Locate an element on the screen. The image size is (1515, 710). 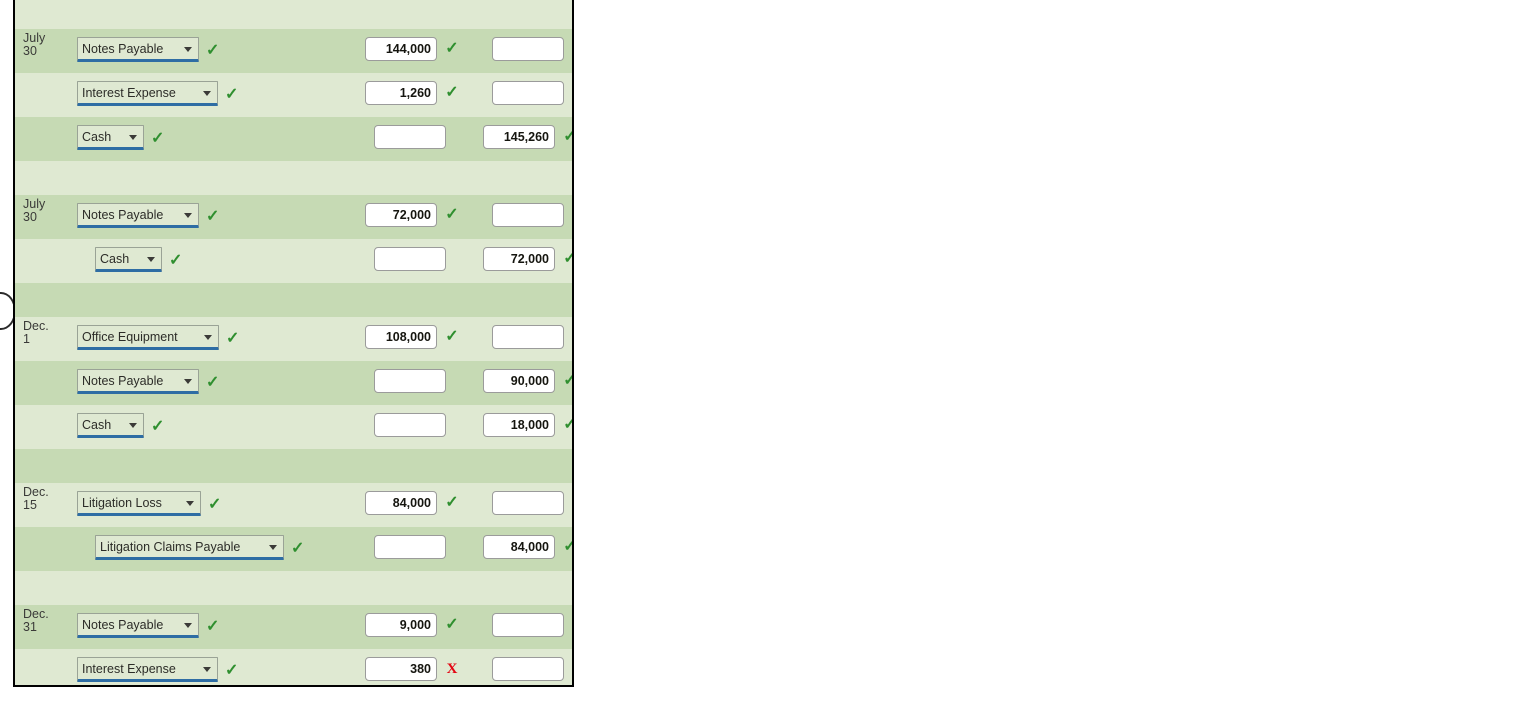
account-select-value: Litigation Claims Payable is located at coordinates (170, 546).